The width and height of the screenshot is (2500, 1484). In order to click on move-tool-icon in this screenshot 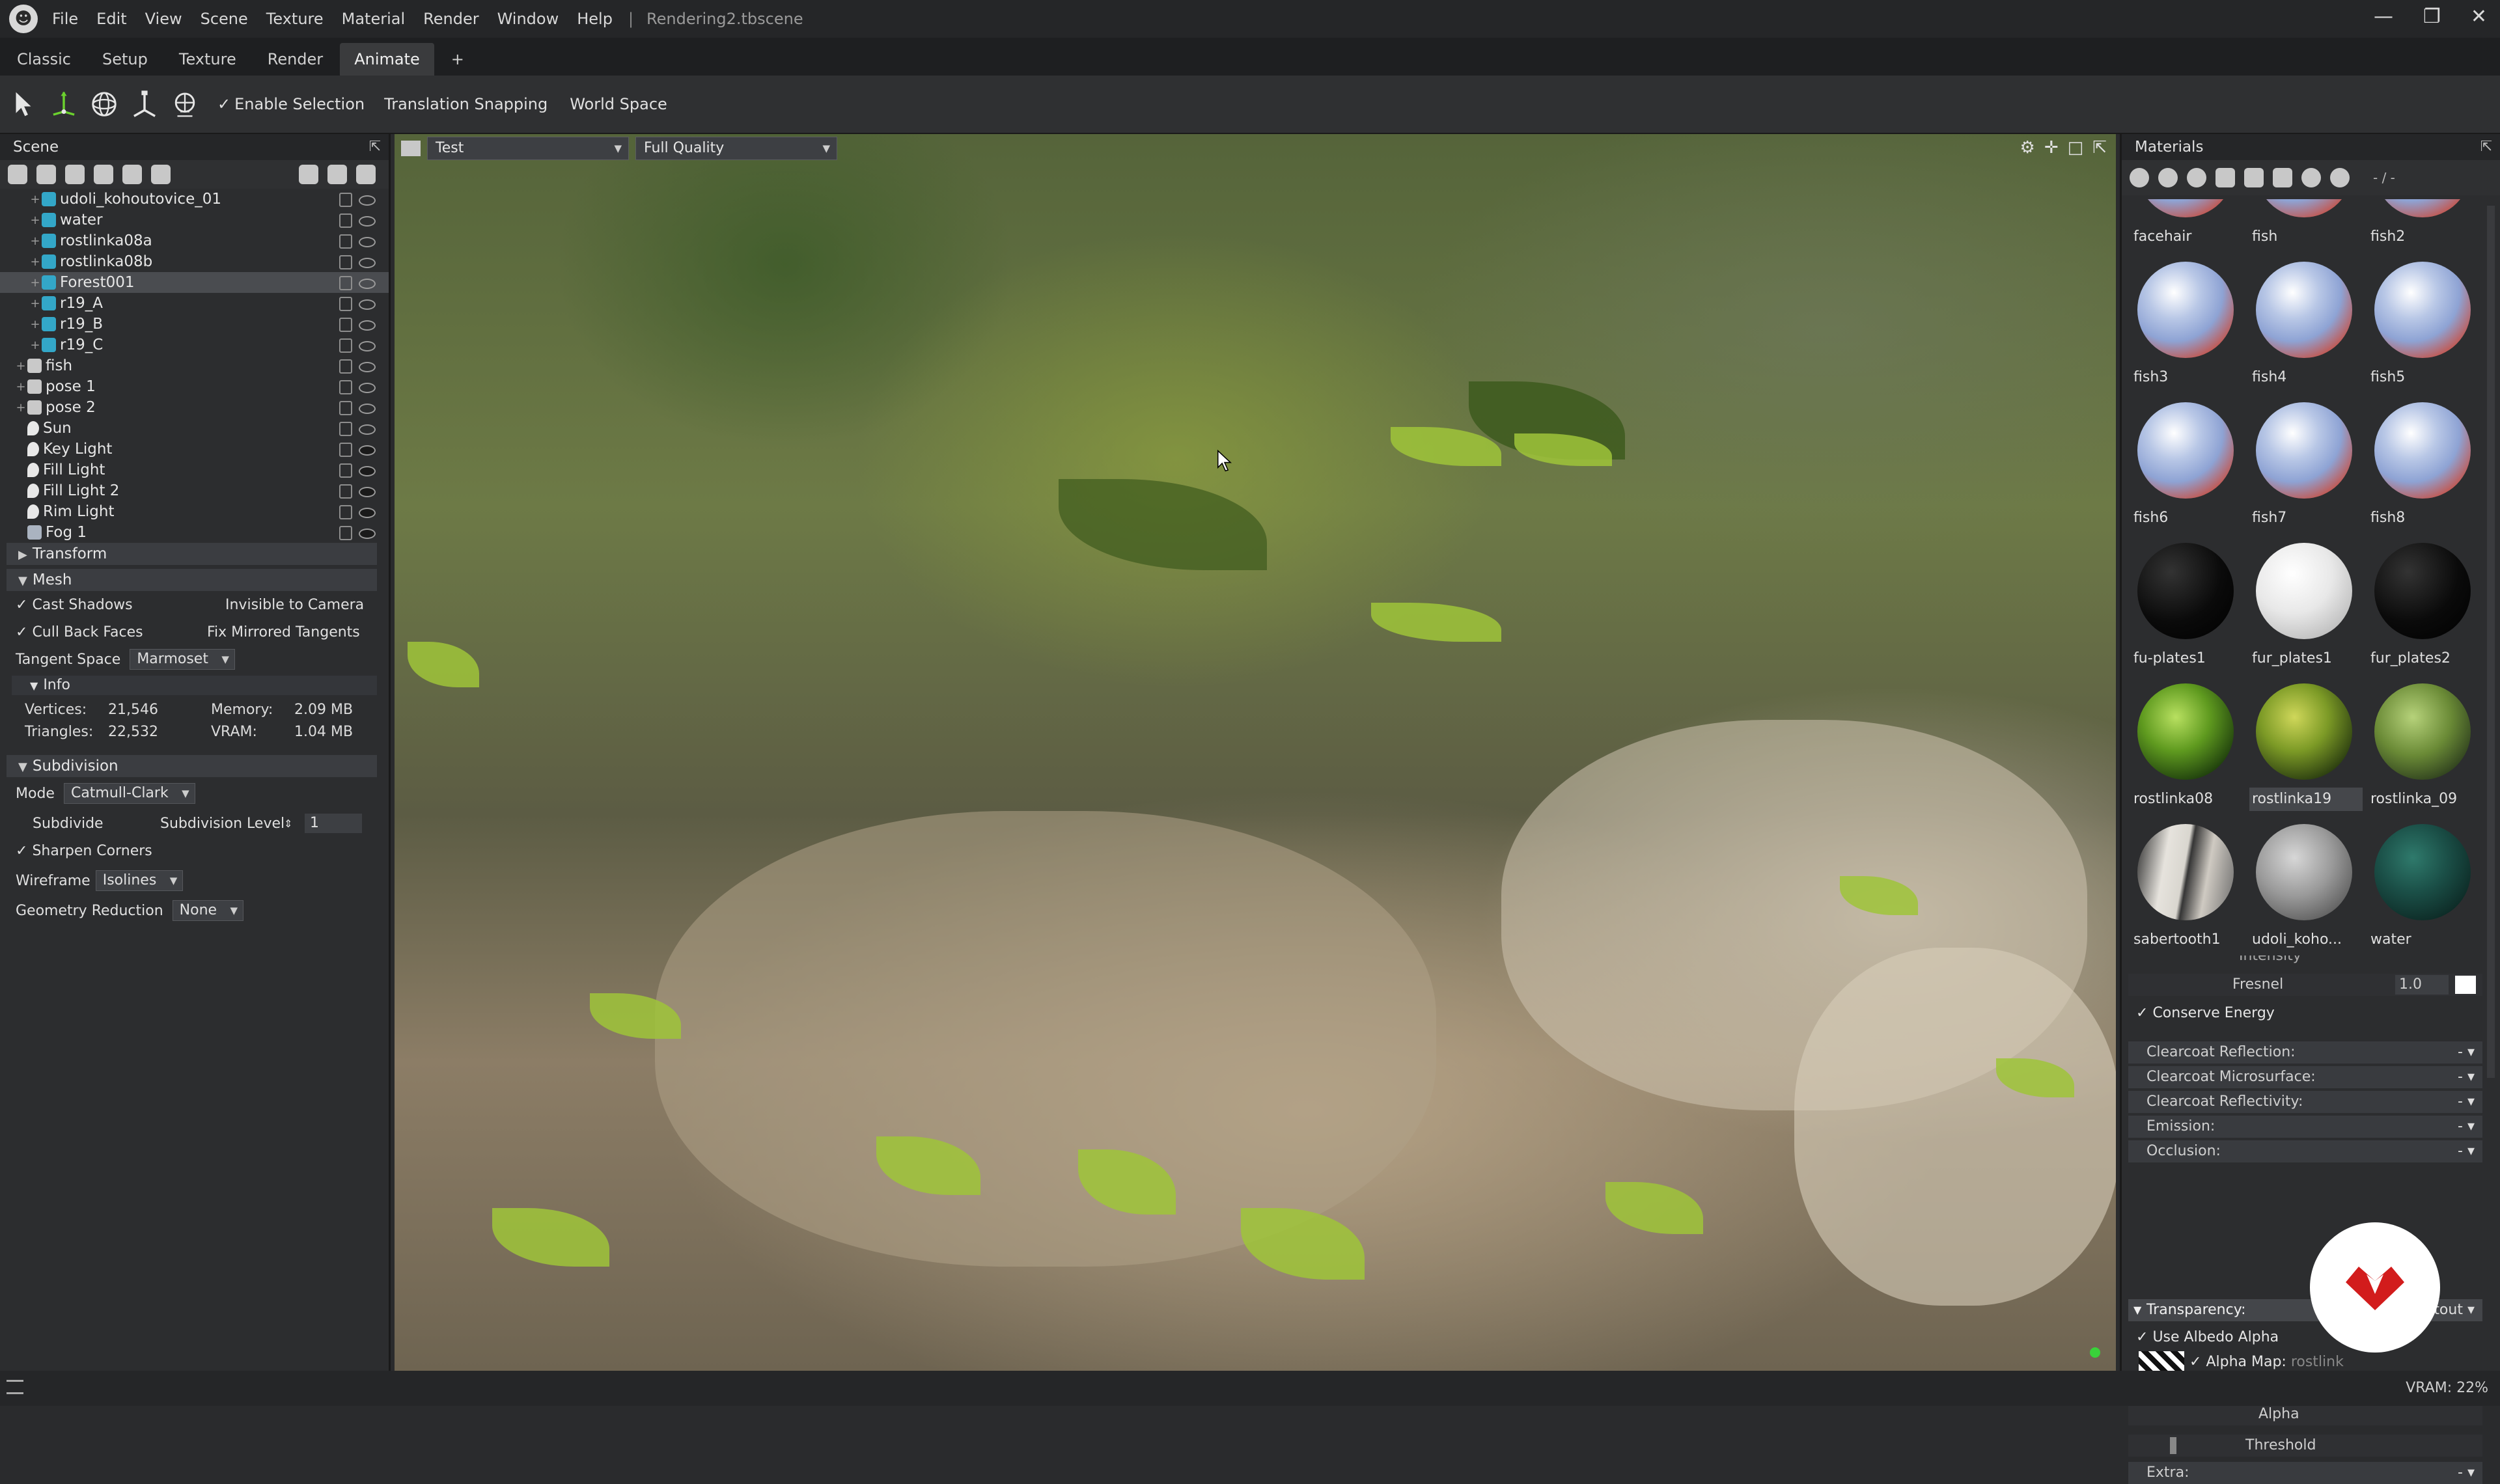, I will do `click(64, 104)`.